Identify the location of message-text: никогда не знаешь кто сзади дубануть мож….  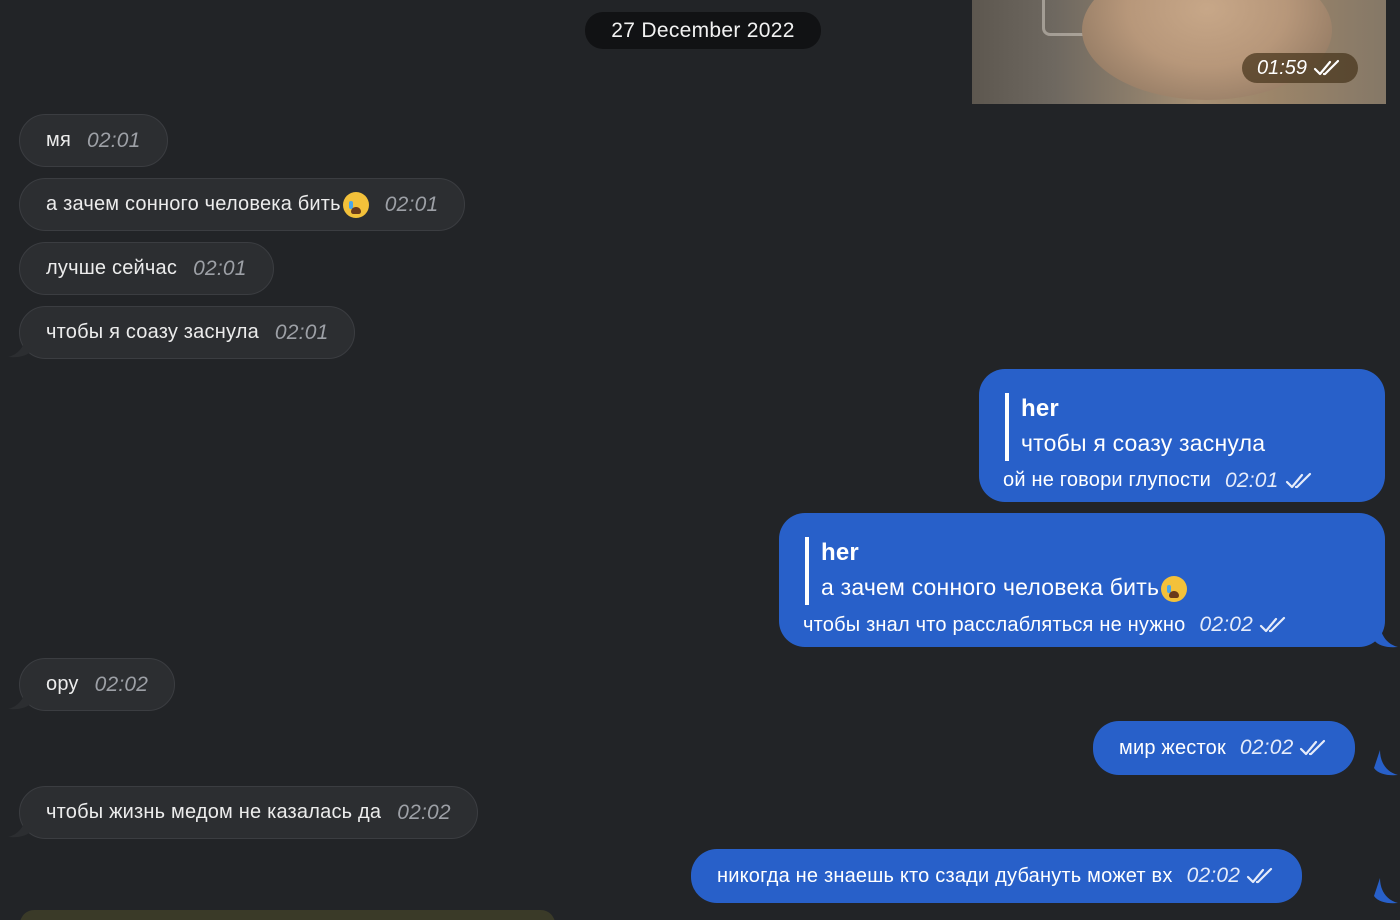
(945, 875).